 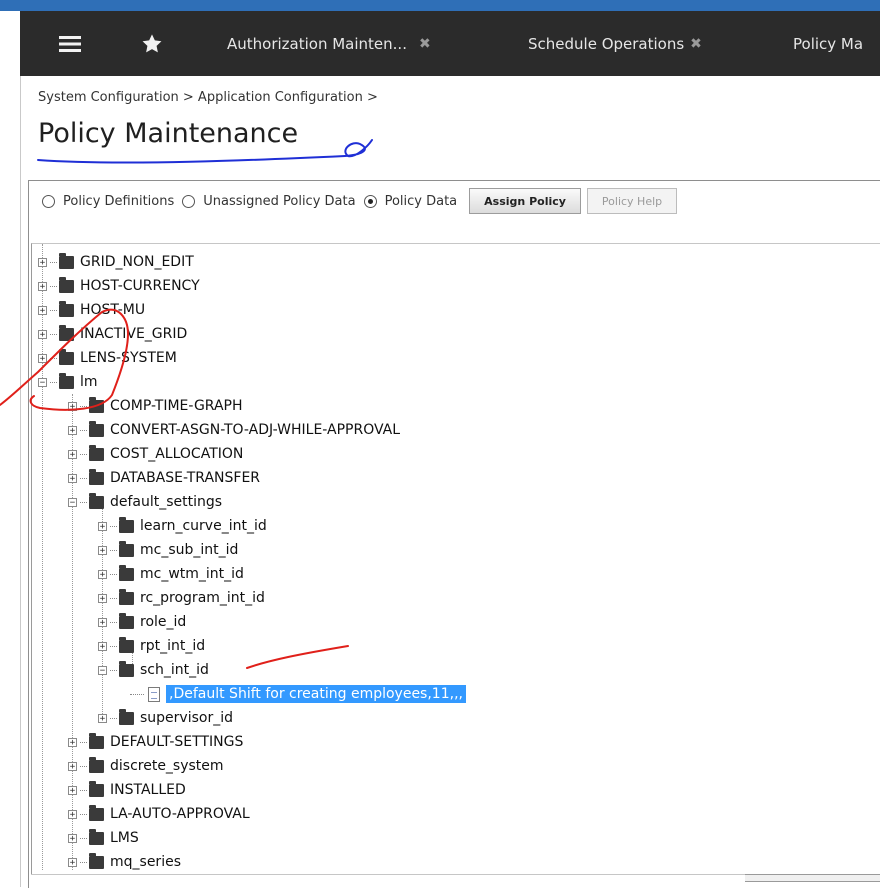 I want to click on tree-node: − sch_int_id, so click(x=153, y=670).